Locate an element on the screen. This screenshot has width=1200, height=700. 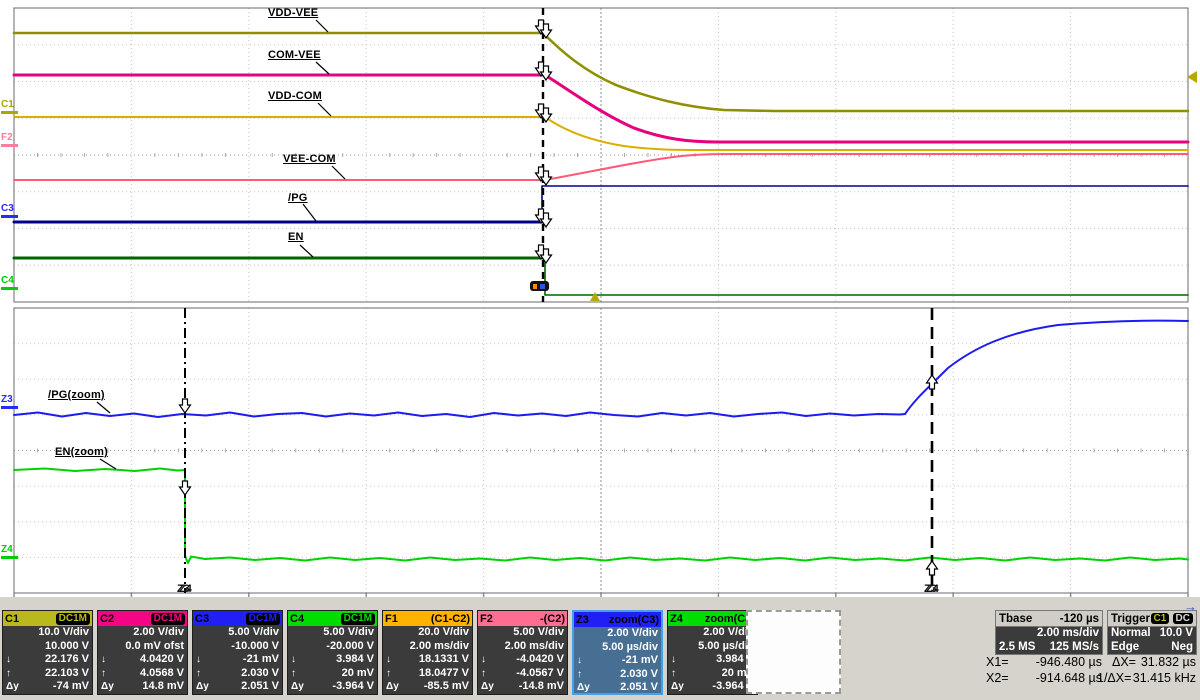
descriptor-value: 20 mV is located at coordinates (357, 672).